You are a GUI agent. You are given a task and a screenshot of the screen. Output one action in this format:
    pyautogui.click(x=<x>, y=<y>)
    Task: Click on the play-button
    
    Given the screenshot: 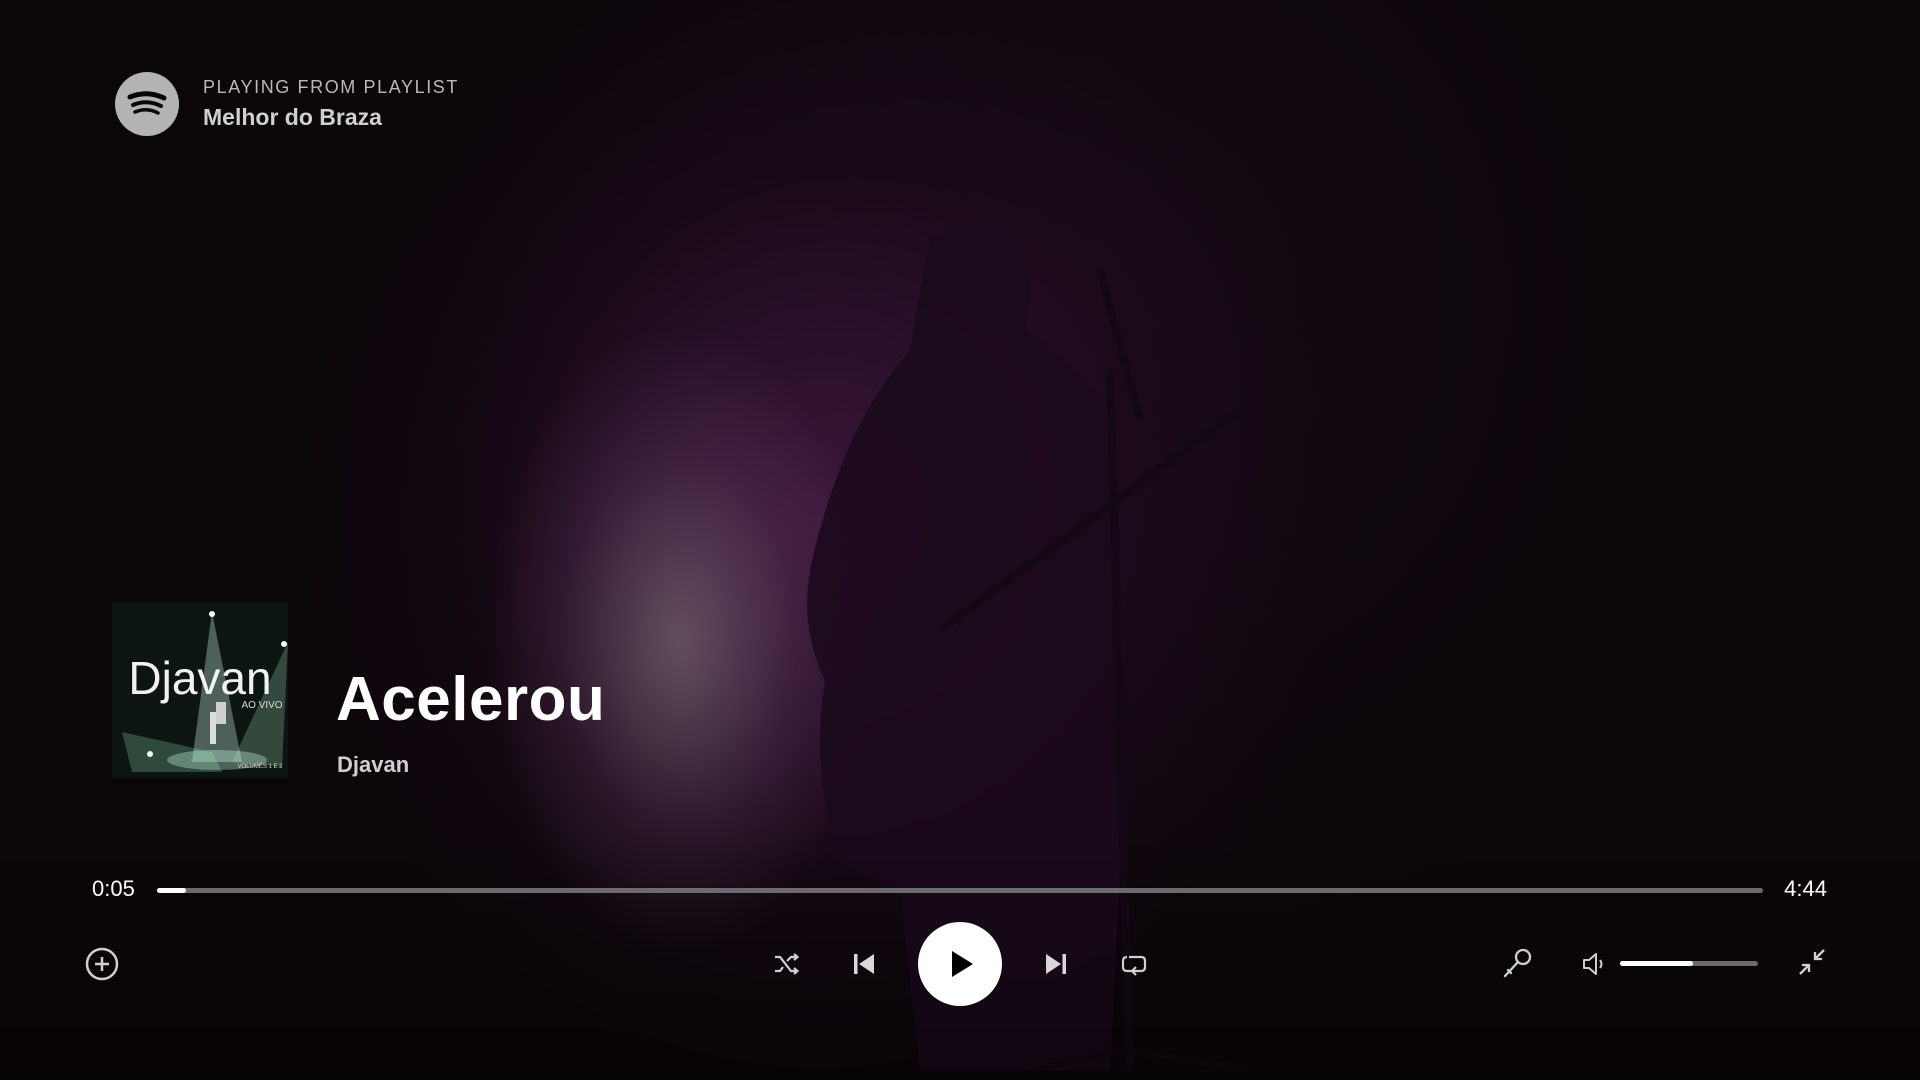 What is the action you would take?
    pyautogui.click(x=960, y=964)
    